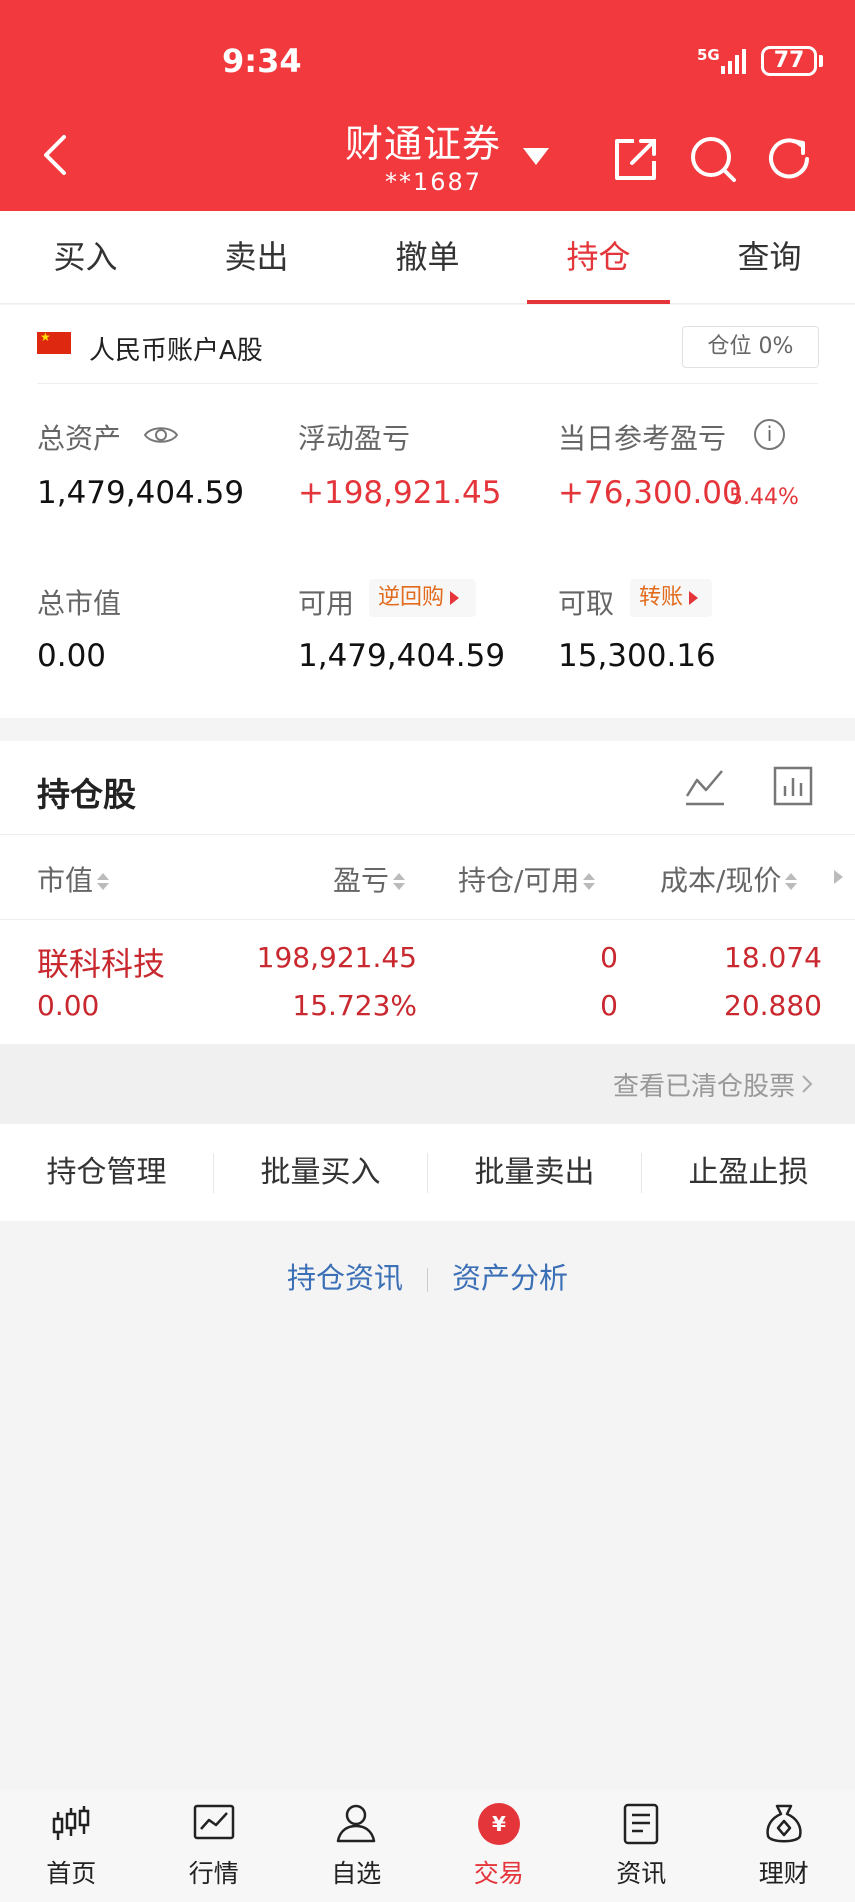 The height and width of the screenshot is (1902, 855). I want to click on stock-price: 20.880, so click(773, 1005).